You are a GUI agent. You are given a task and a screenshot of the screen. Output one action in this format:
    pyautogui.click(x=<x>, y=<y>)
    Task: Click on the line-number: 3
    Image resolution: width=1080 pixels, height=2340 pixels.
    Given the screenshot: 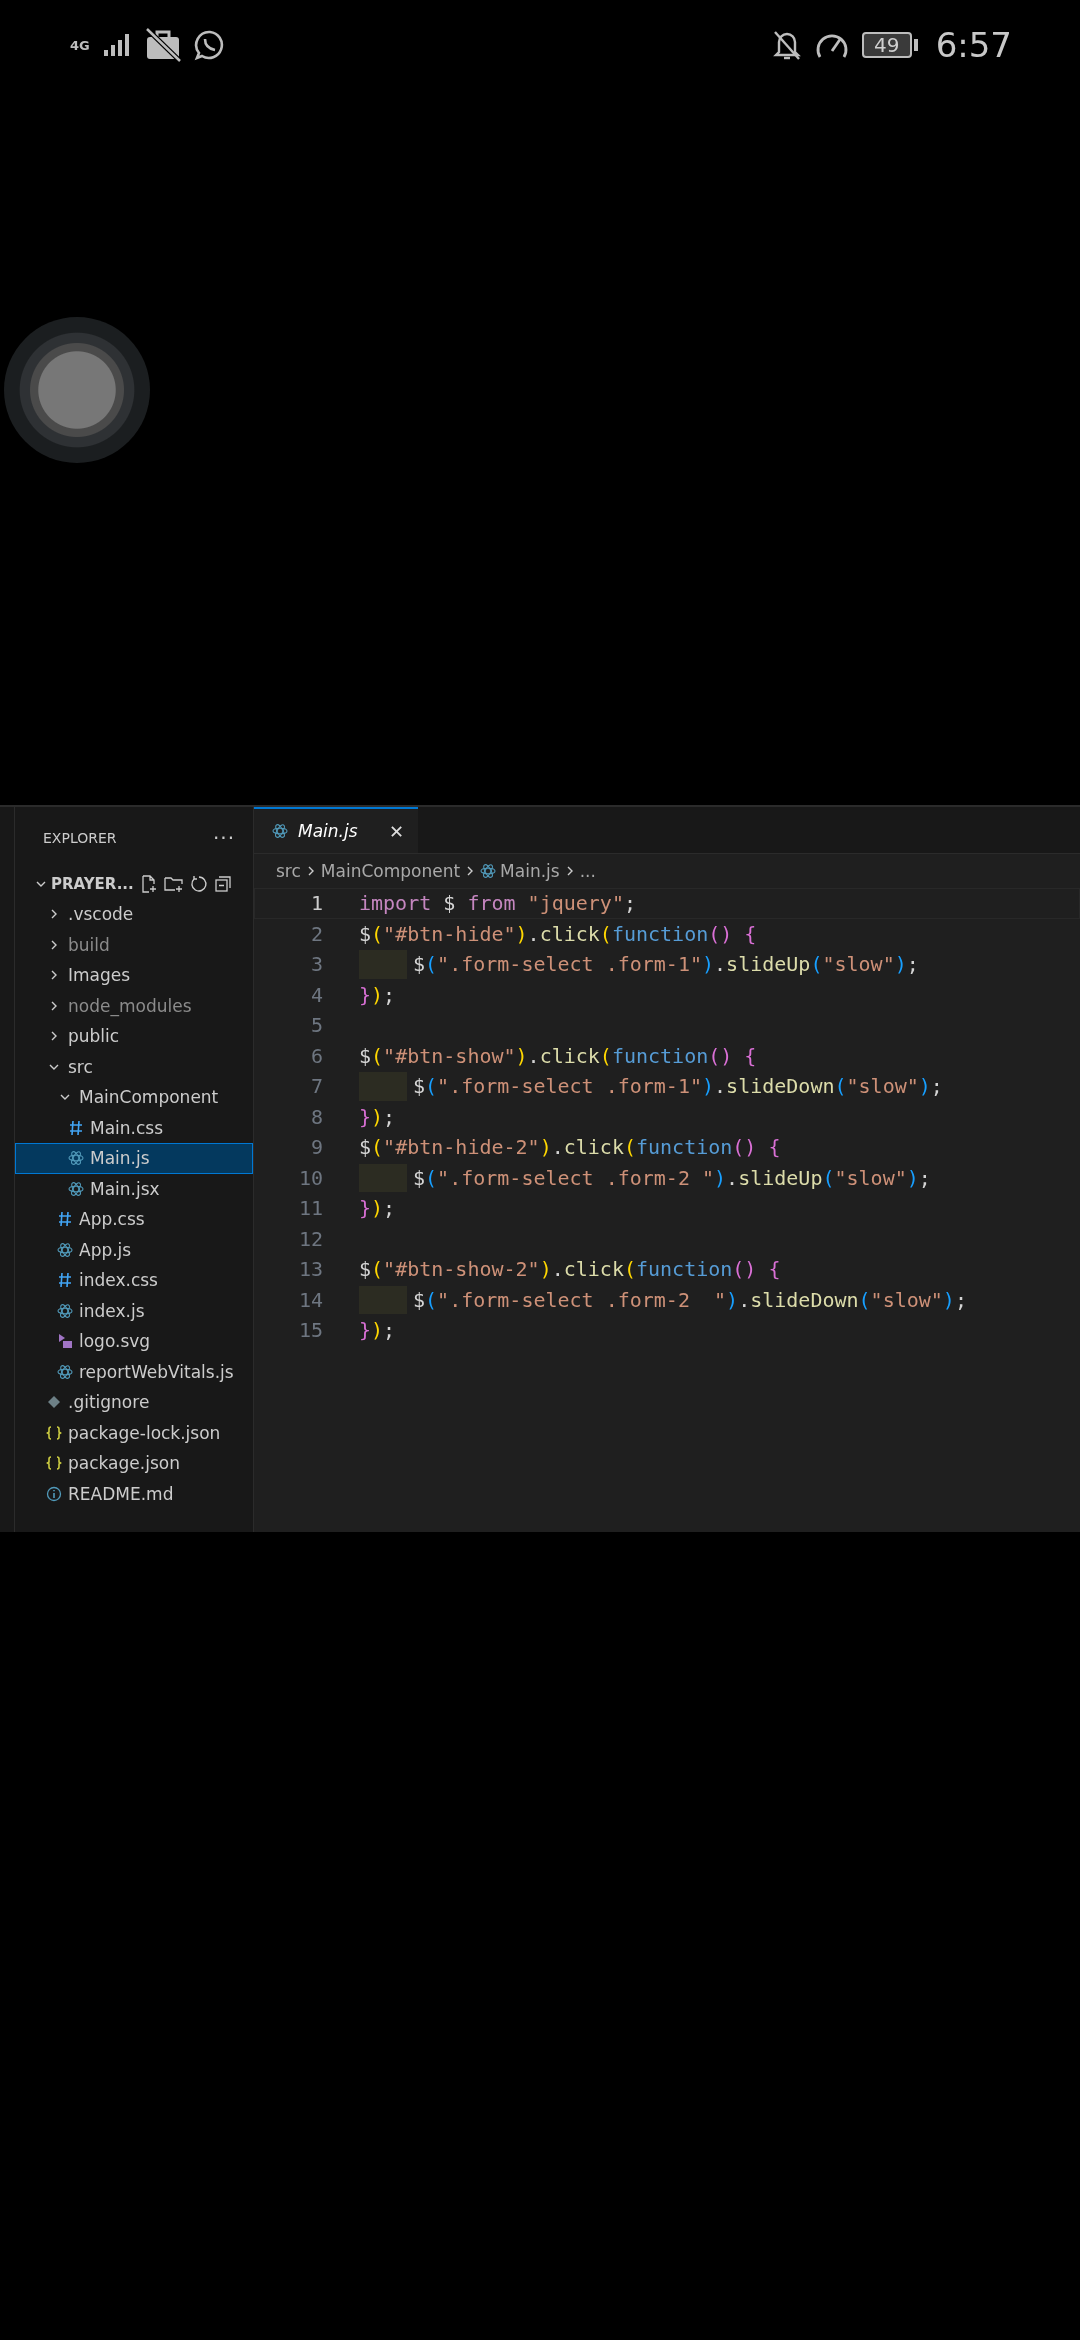 What is the action you would take?
    pyautogui.click(x=316, y=964)
    